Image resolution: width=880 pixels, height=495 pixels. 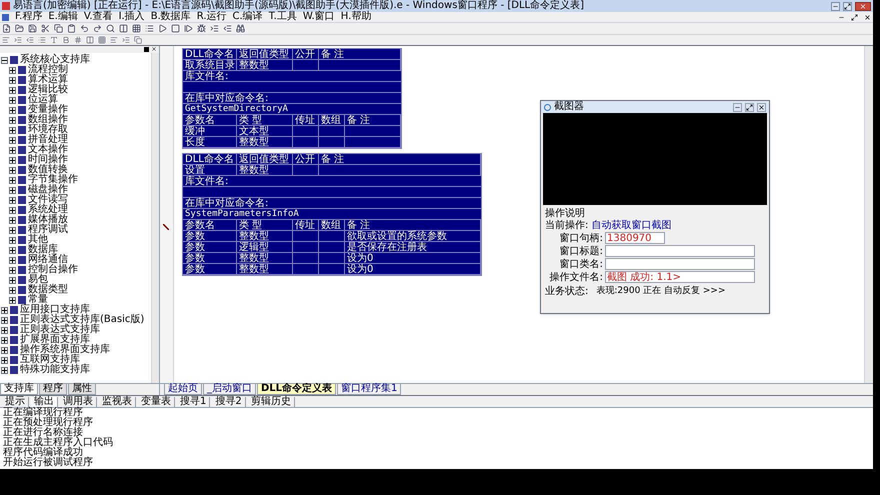 I want to click on tree-item: 其他, so click(x=38, y=240).